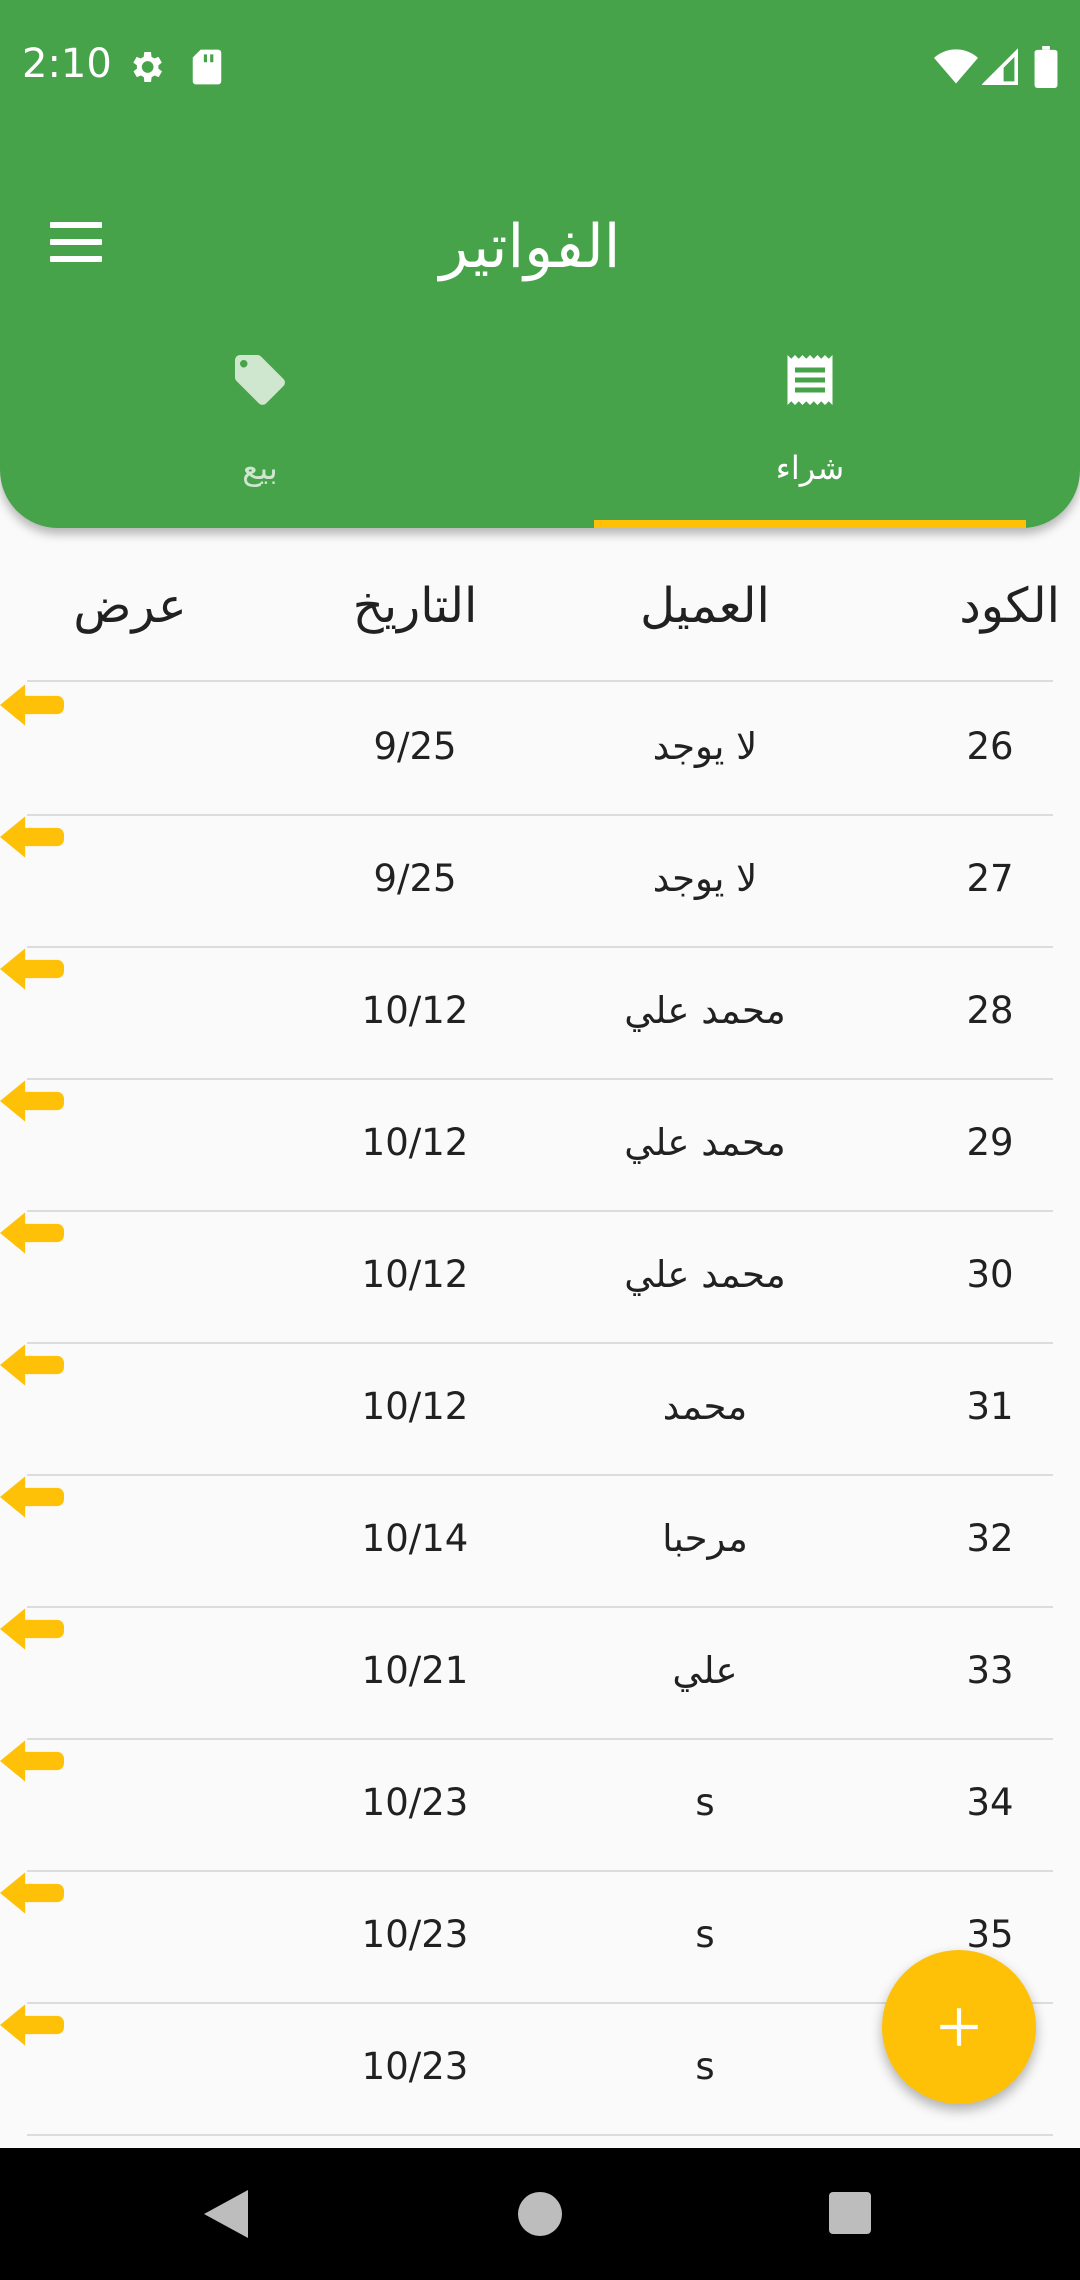  What do you see at coordinates (705, 1406) in the screenshot?
I see `cell-client: محمد` at bounding box center [705, 1406].